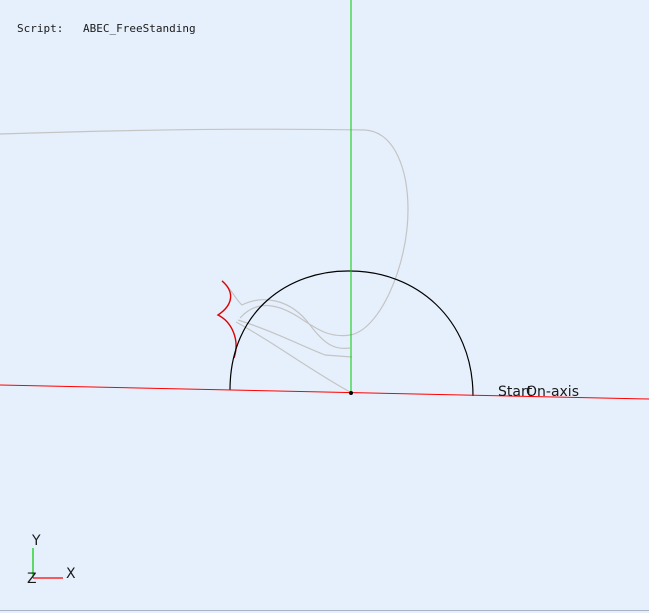 The image size is (649, 613). I want to click on triad-z-label: Z, so click(32, 579).